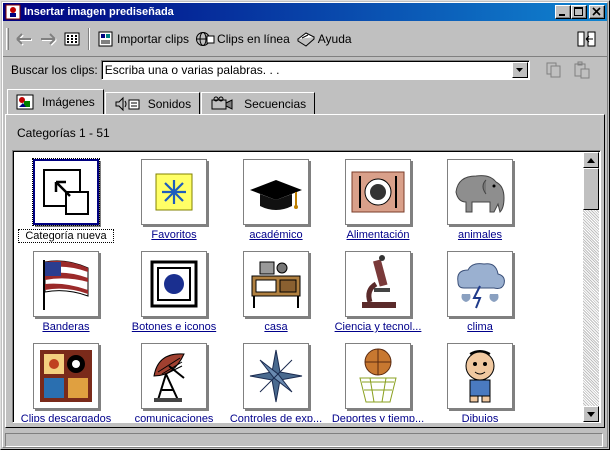 The width and height of the screenshot is (610, 450). Describe the element at coordinates (582, 70) in the screenshot. I see `paste-button` at that location.